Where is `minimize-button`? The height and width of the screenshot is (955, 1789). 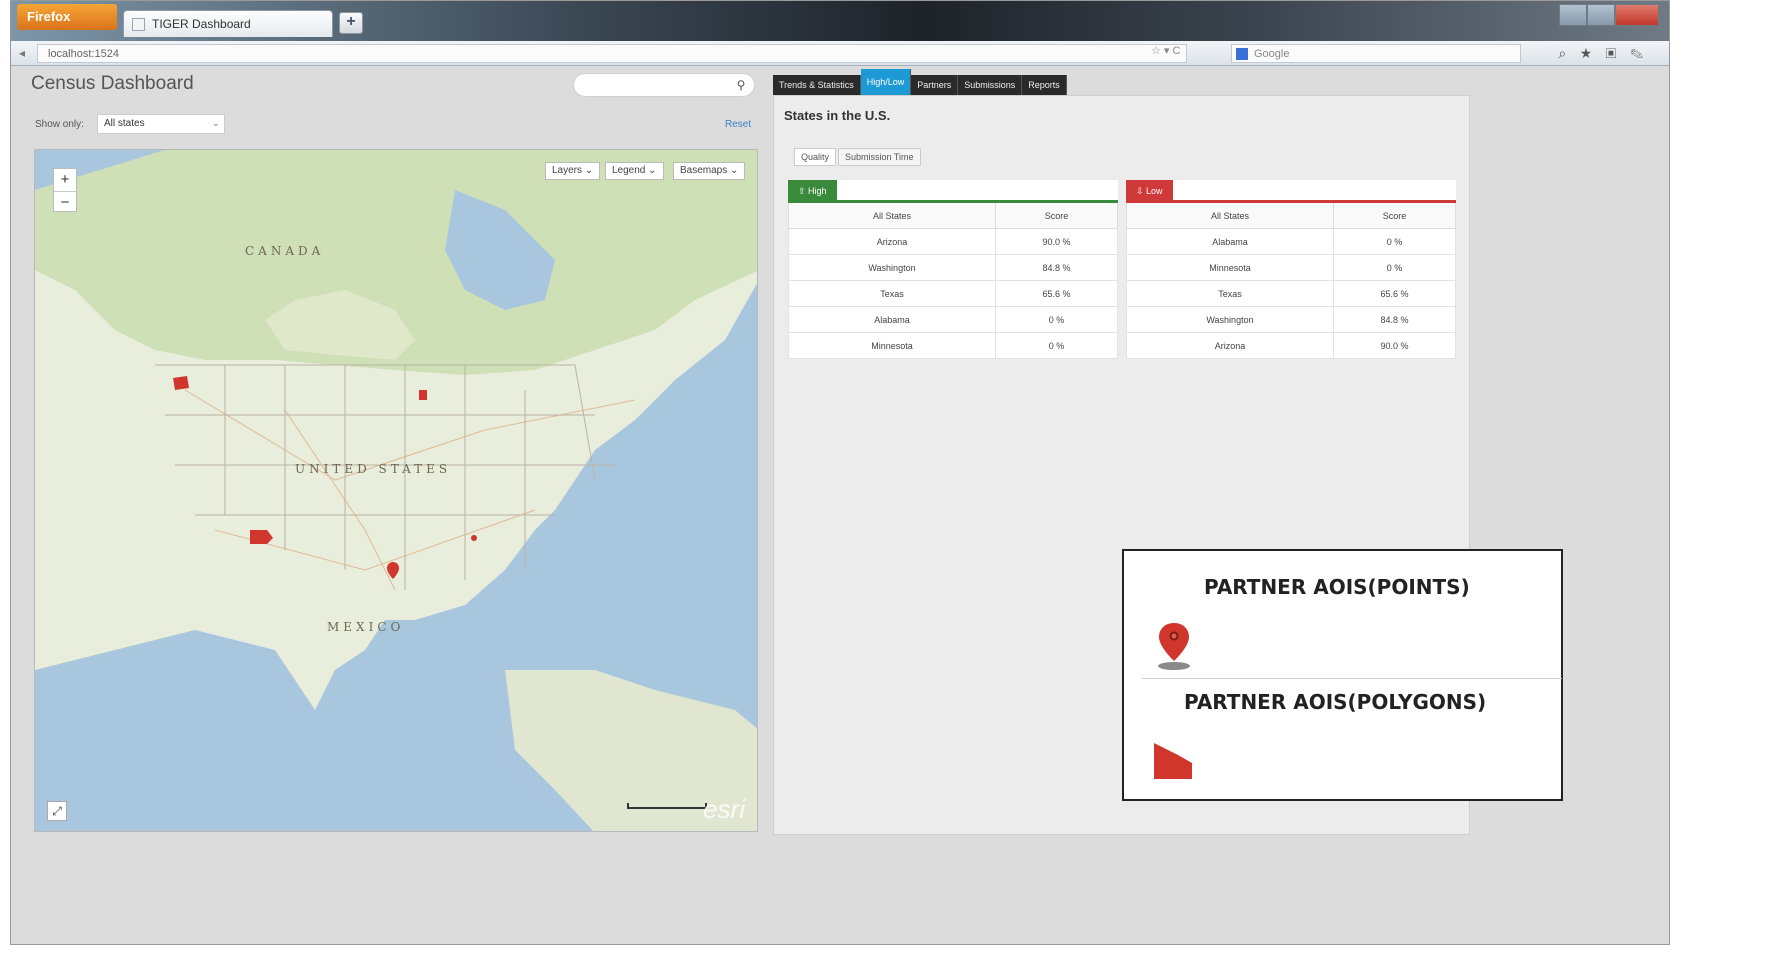
minimize-button is located at coordinates (1573, 15).